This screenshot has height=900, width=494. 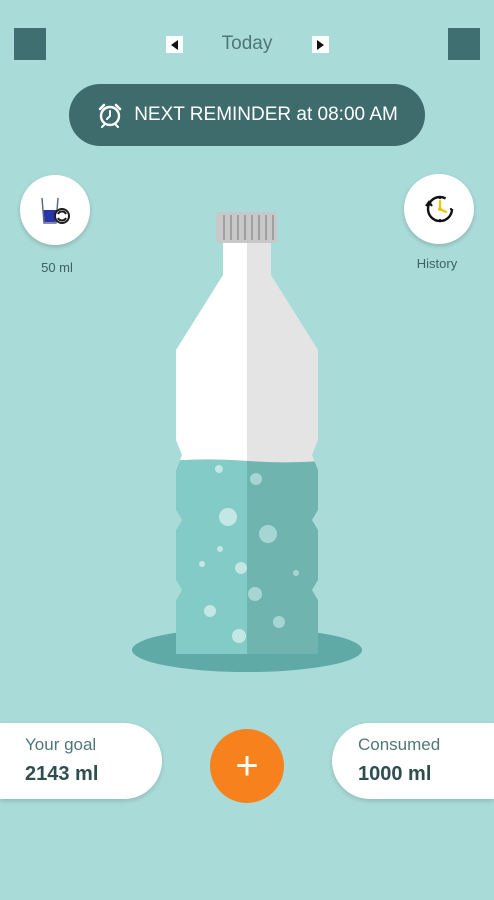 What do you see at coordinates (62, 774) in the screenshot?
I see `goal-value: 2143 ml` at bounding box center [62, 774].